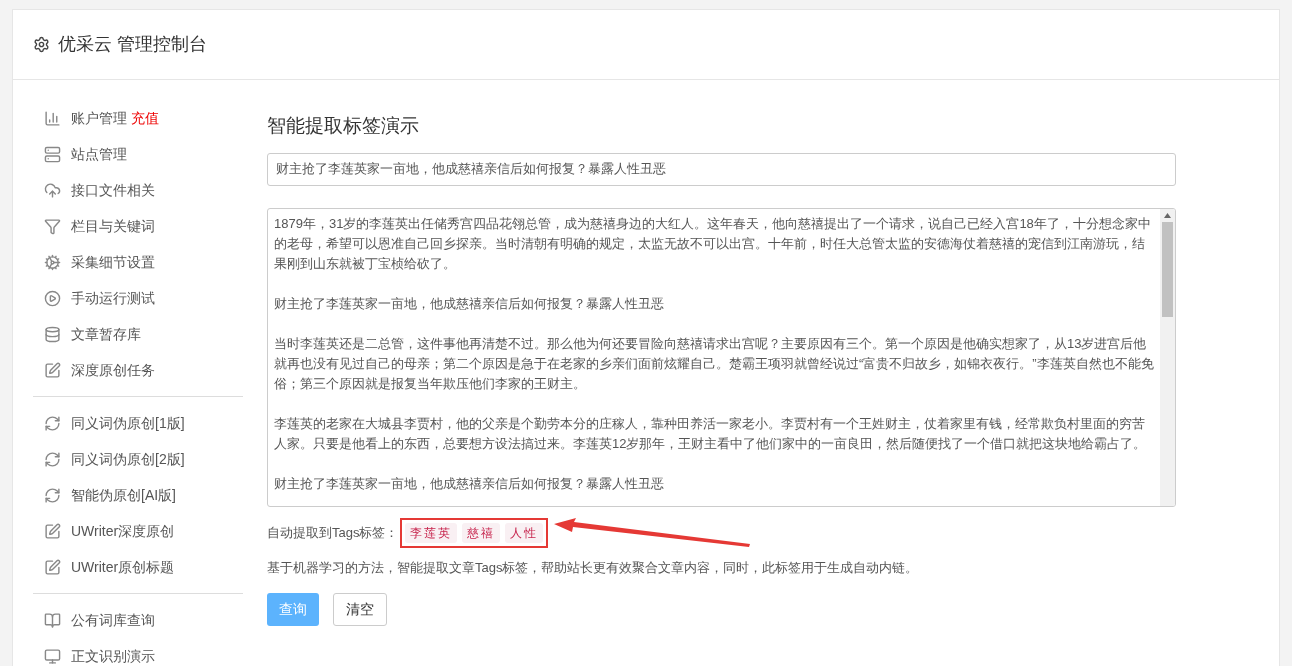 The width and height of the screenshot is (1292, 666). I want to click on book-icon, so click(52, 620).